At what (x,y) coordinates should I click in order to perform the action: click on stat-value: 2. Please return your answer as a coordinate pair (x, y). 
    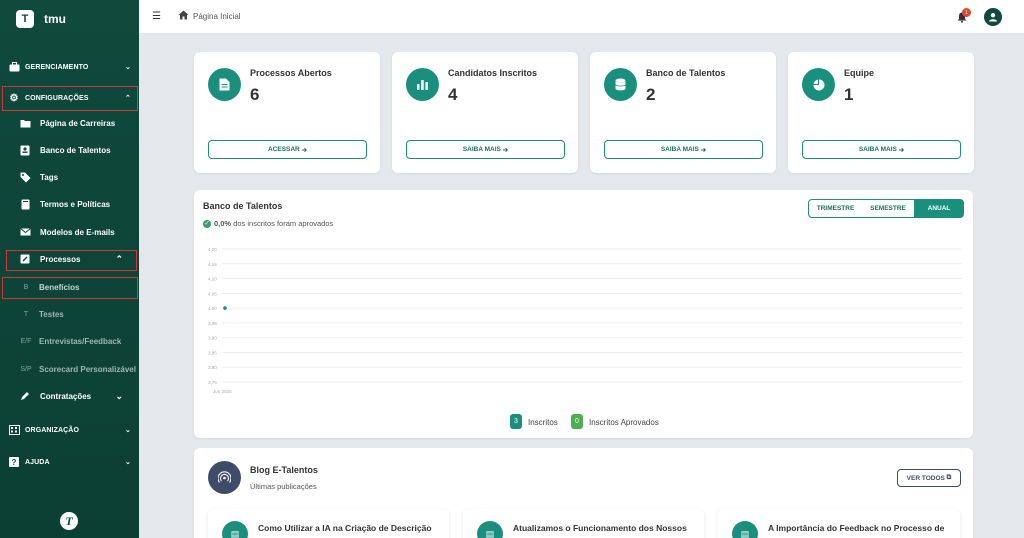
    Looking at the image, I should click on (651, 94).